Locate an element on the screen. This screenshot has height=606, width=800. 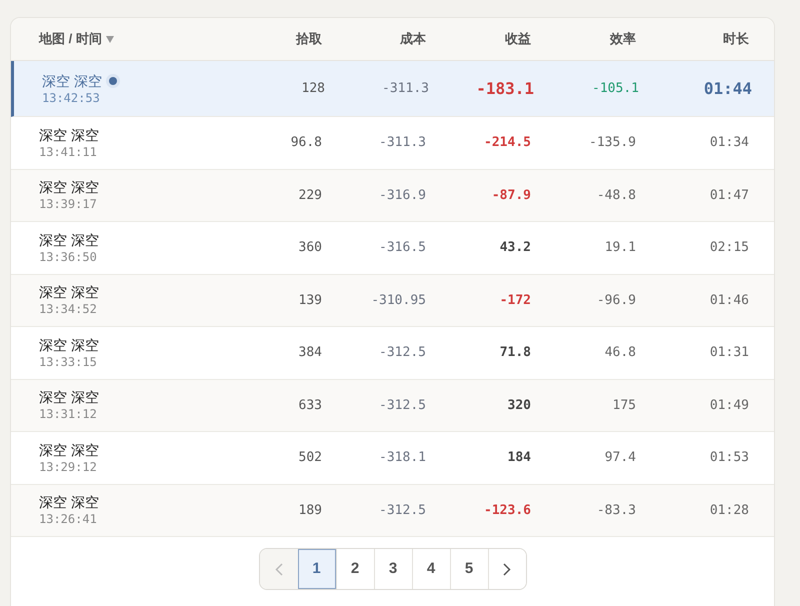
pickup-value: 360 is located at coordinates (310, 248).